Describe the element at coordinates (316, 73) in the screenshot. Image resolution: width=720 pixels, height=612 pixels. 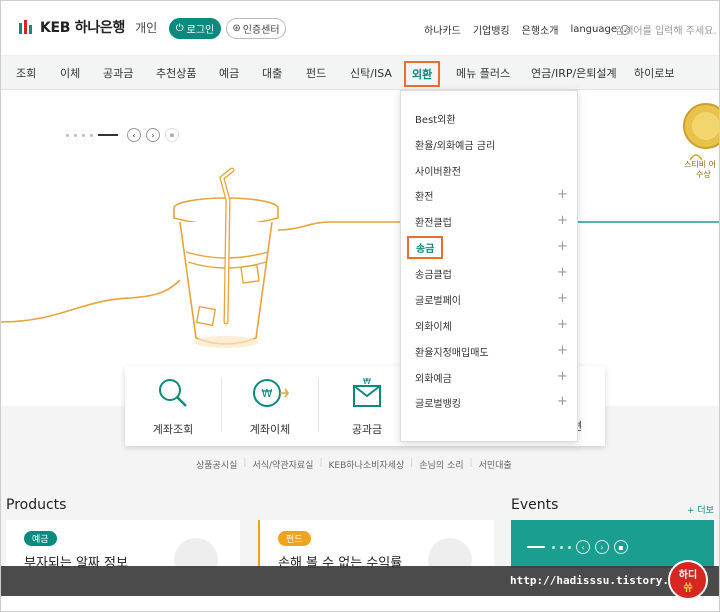
I see `nav-item-fund: 펀드` at that location.